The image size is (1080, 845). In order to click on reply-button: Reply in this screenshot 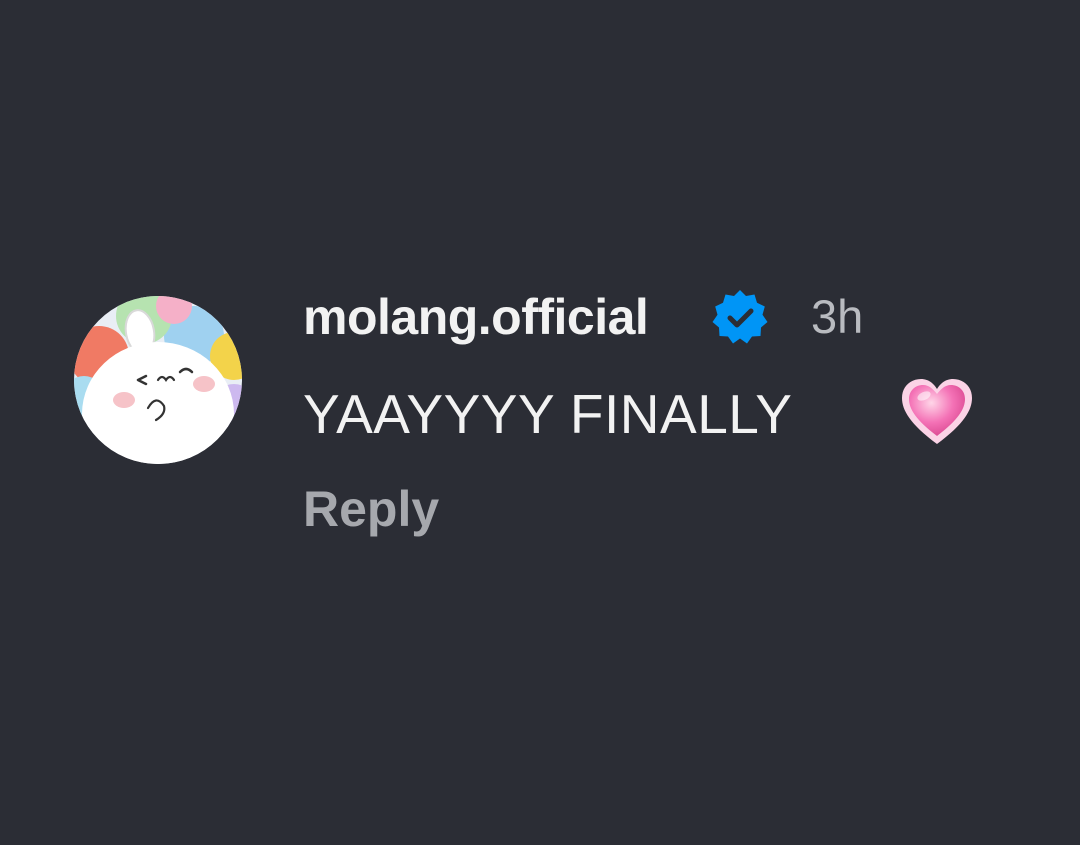, I will do `click(371, 509)`.